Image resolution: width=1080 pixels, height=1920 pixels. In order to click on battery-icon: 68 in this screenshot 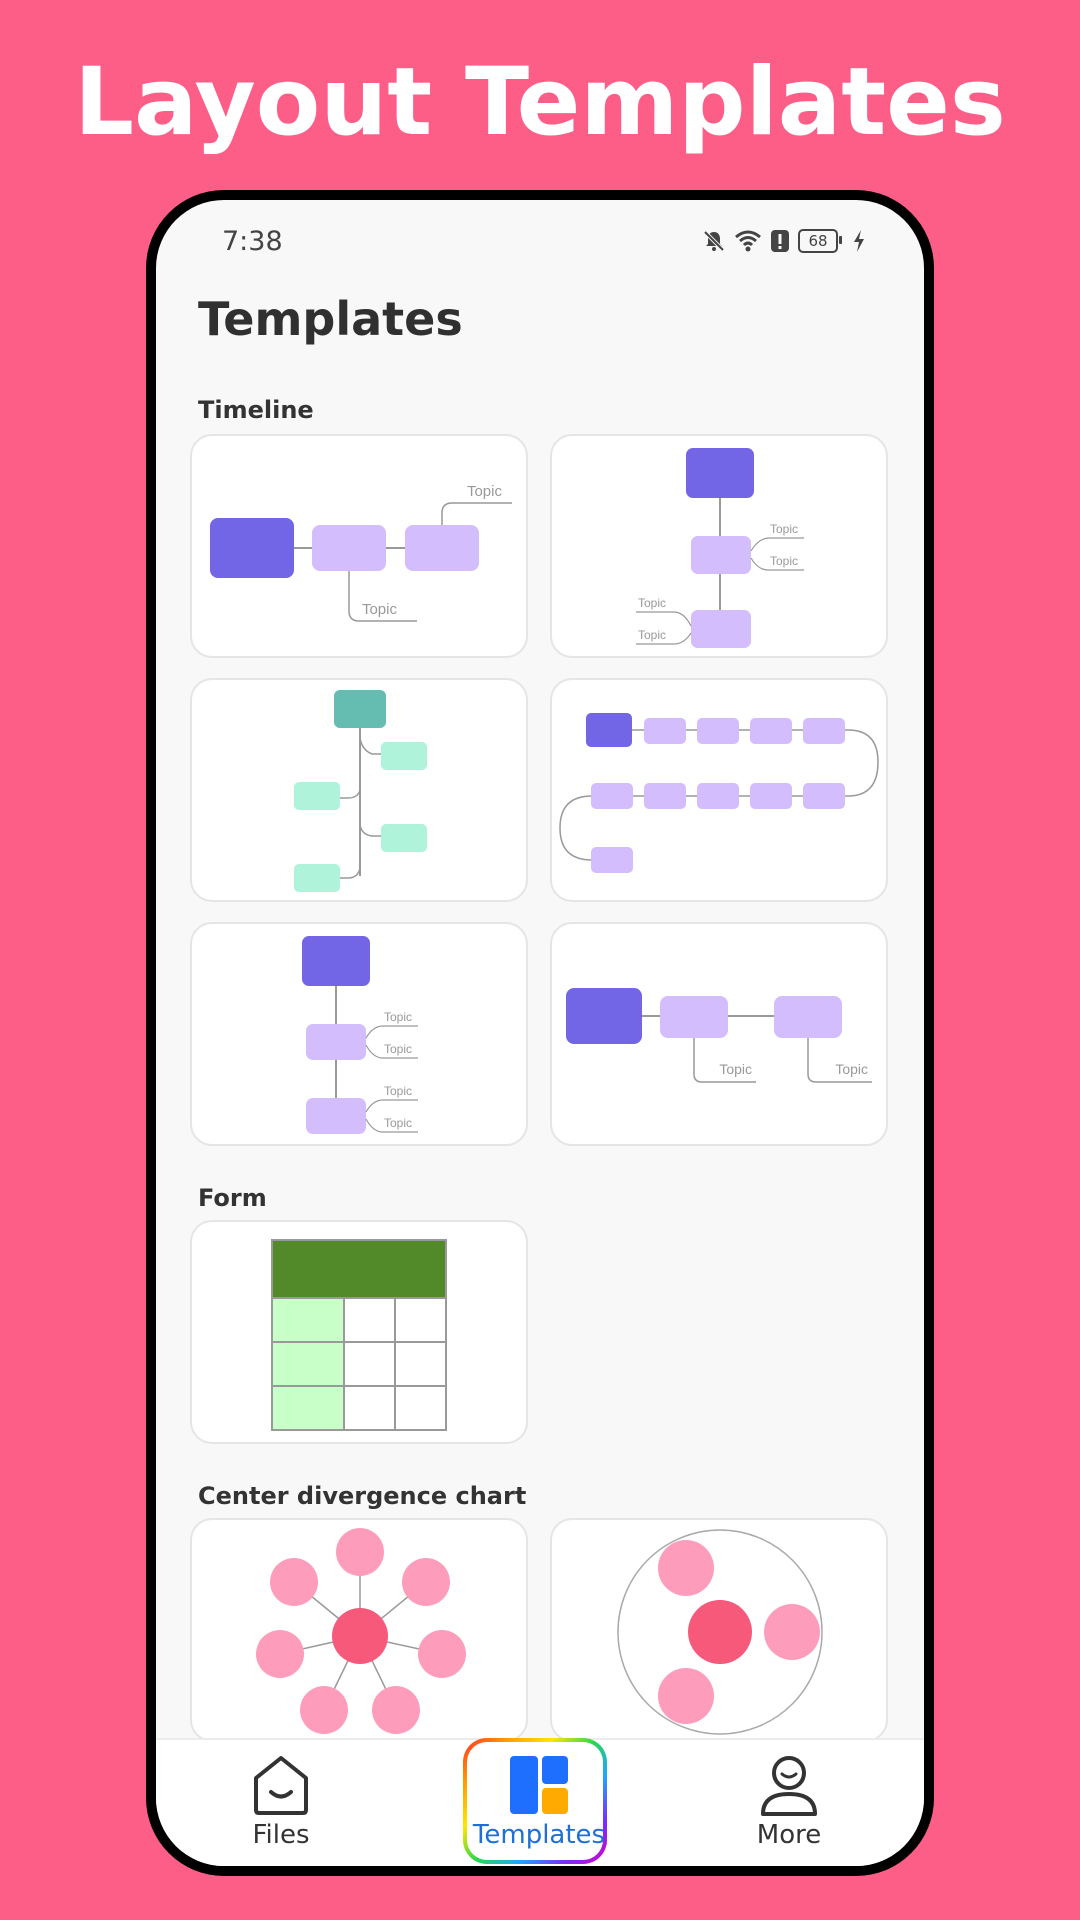, I will do `click(820, 241)`.